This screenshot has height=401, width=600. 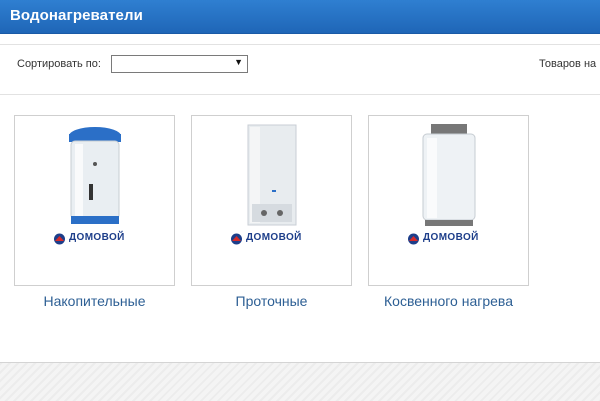 I want to click on category-link-indirect: Косвенного нагрева, so click(x=448, y=301).